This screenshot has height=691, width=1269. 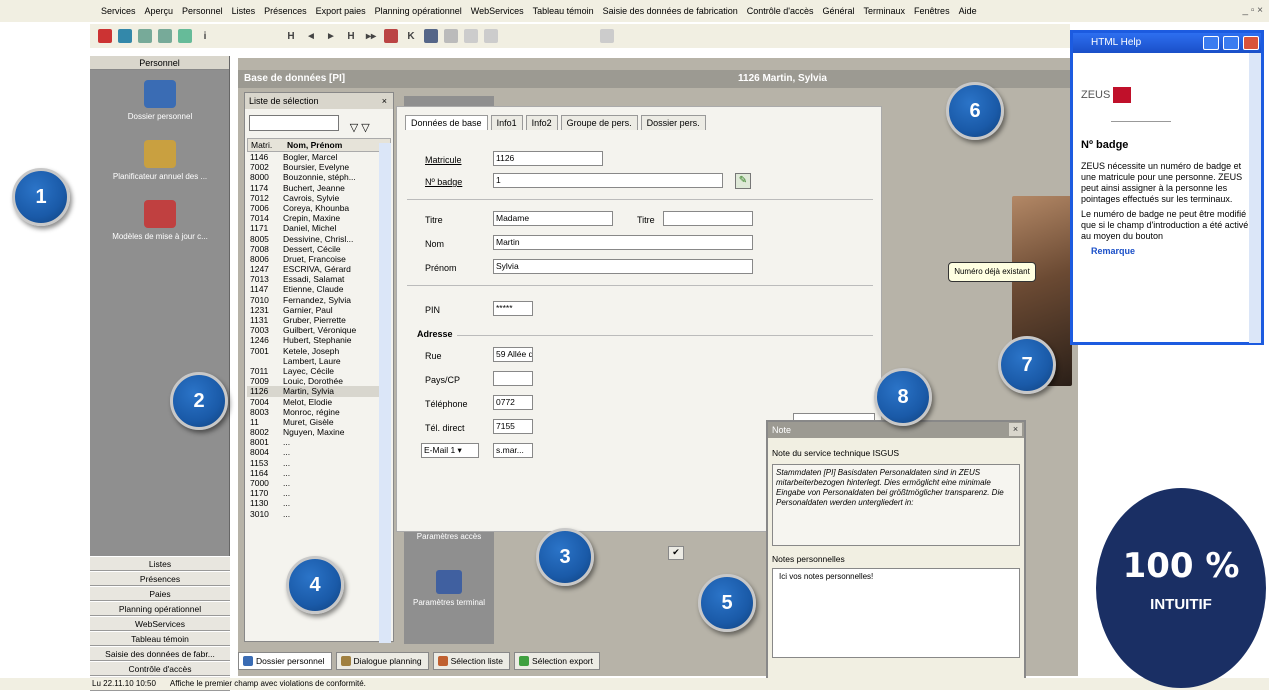 I want to click on list-item: 1131 Gruber, Pierrette, so click(x=319, y=320).